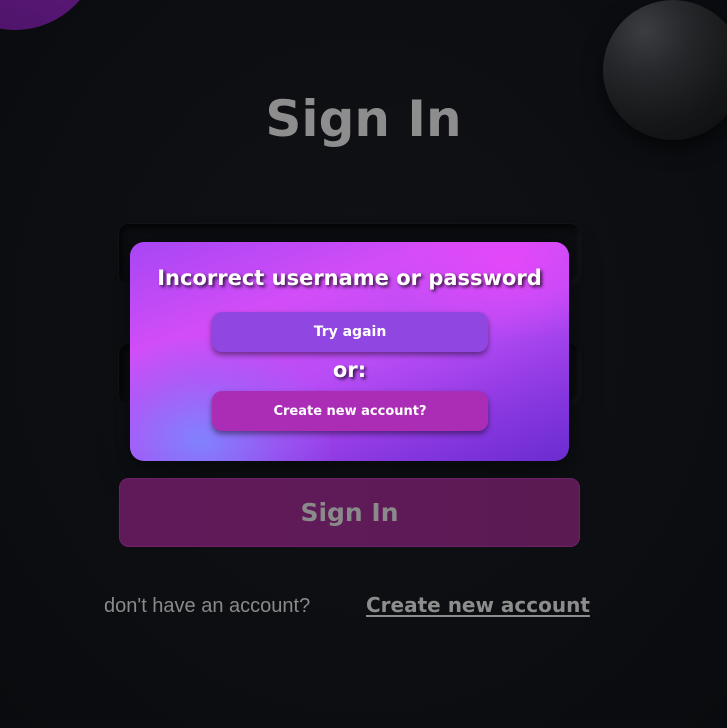  I want to click on create-account-link: Create new account, so click(478, 605).